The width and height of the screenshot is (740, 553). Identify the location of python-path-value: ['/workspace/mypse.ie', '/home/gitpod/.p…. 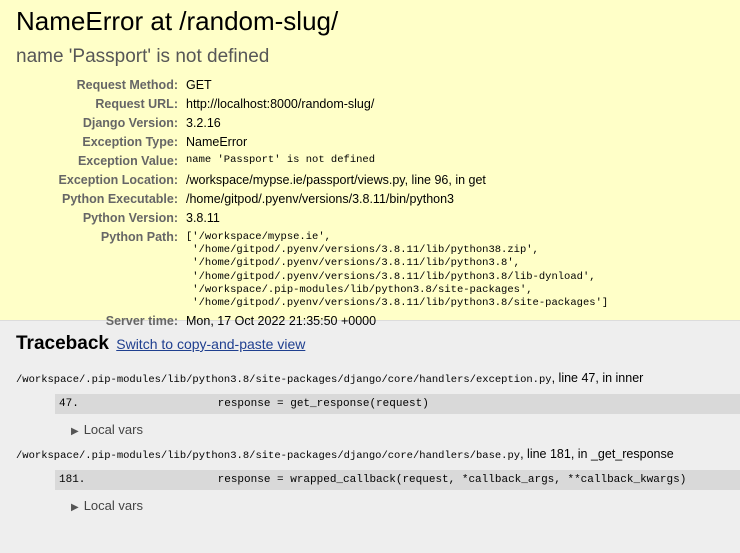
(397, 272).